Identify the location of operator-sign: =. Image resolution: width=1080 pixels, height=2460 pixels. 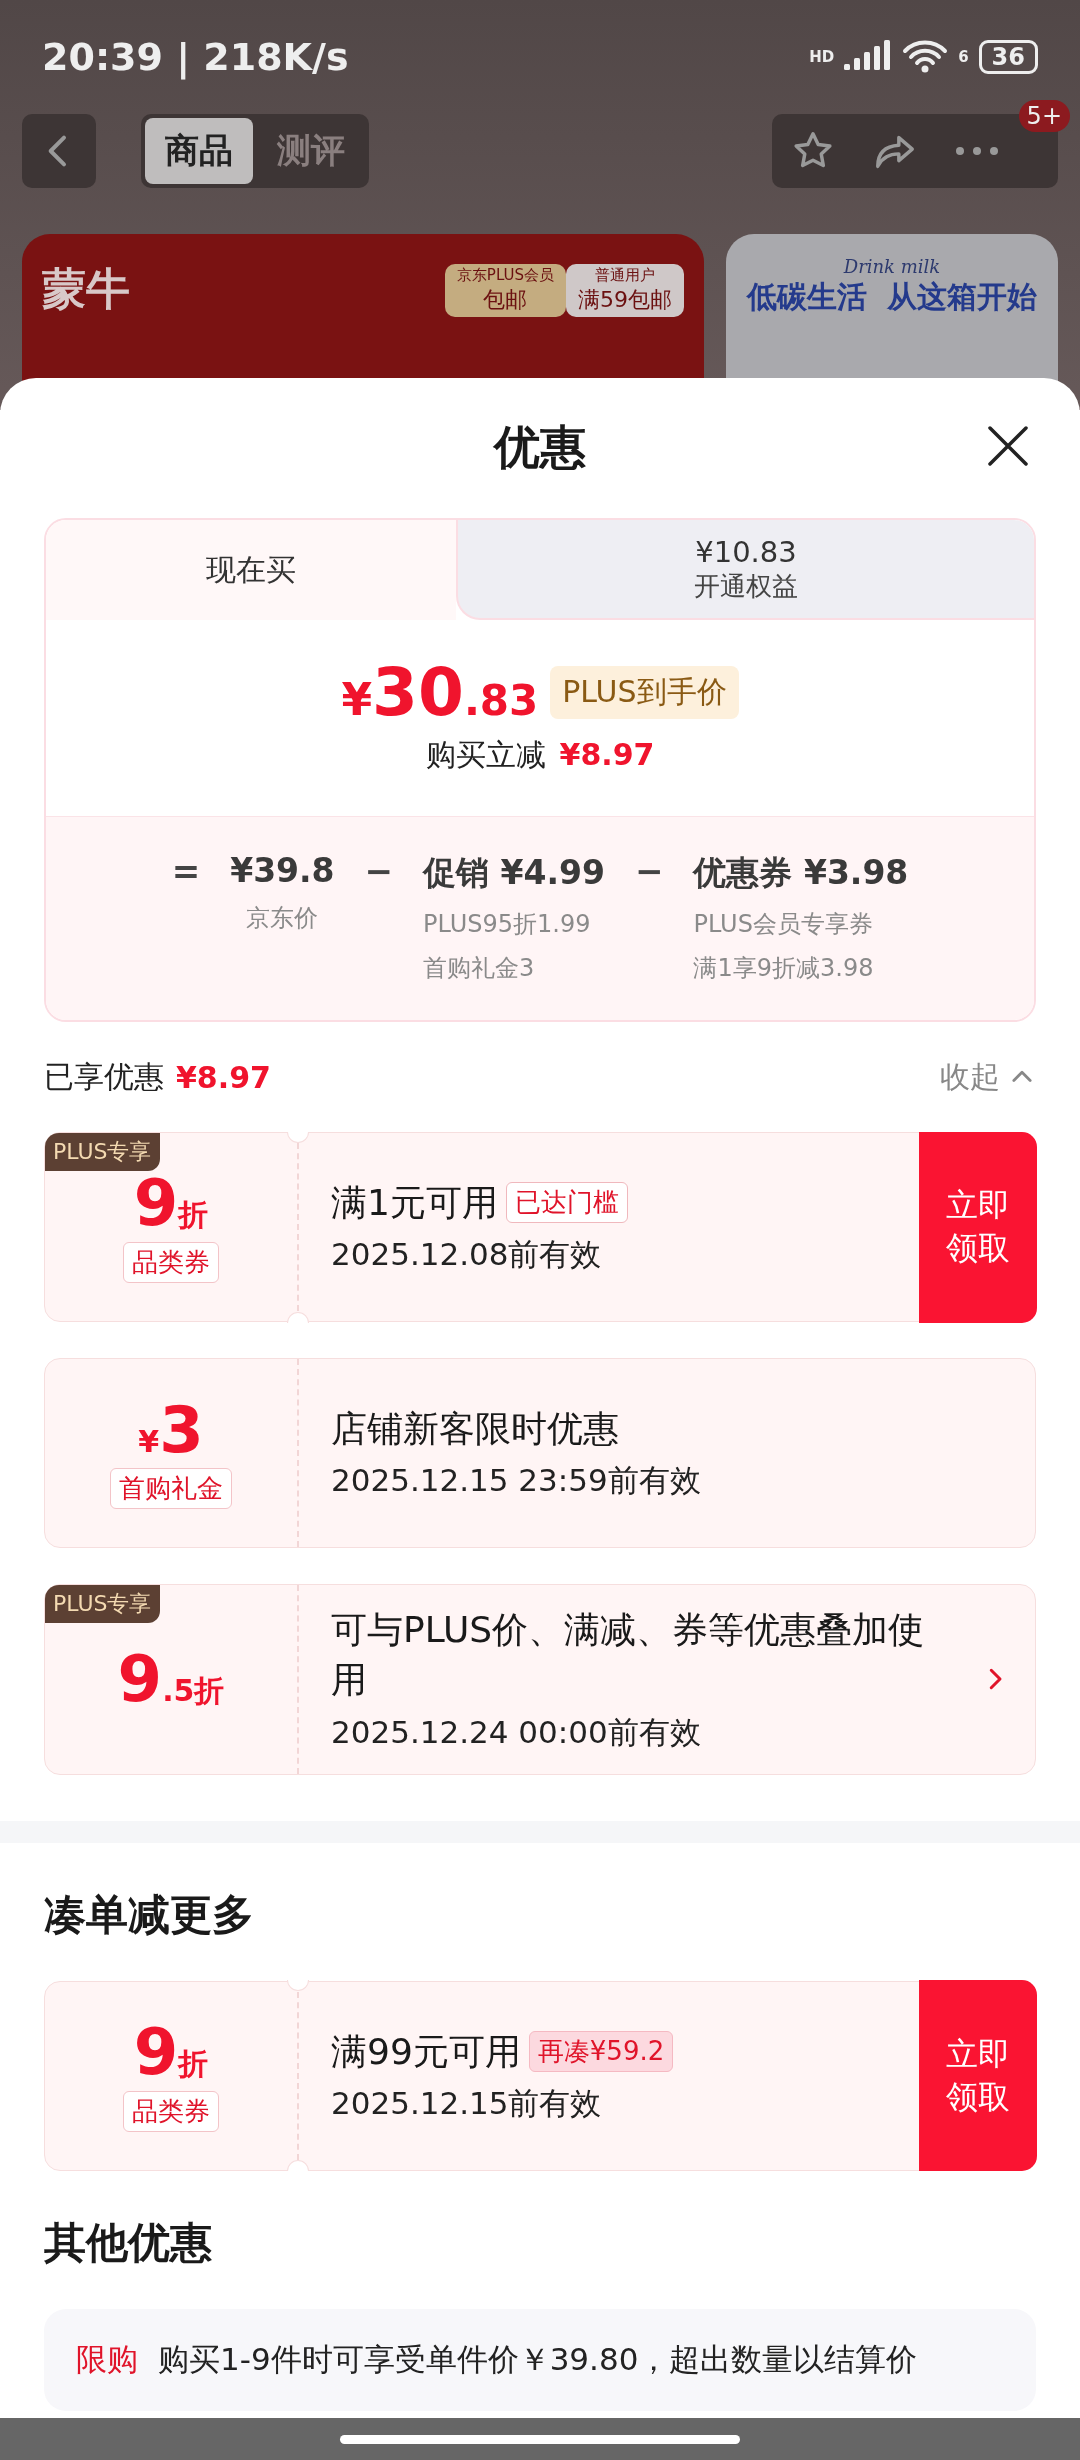
(186, 872).